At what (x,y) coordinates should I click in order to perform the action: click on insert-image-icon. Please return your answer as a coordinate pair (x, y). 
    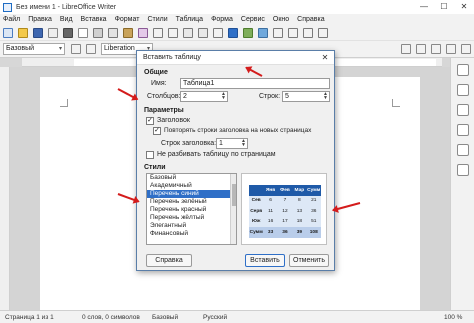
    Looking at the image, I should click on (248, 32).